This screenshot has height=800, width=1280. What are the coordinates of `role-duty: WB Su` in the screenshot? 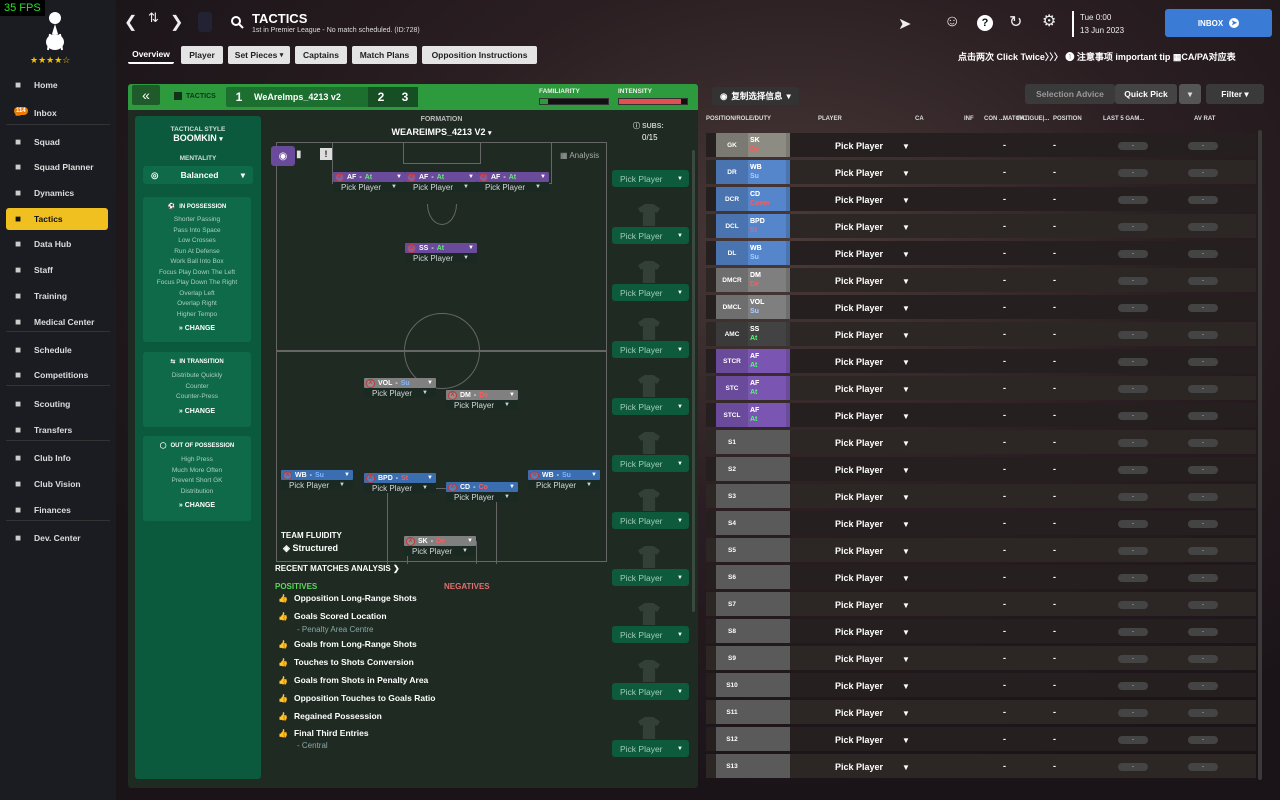 It's located at (767, 253).